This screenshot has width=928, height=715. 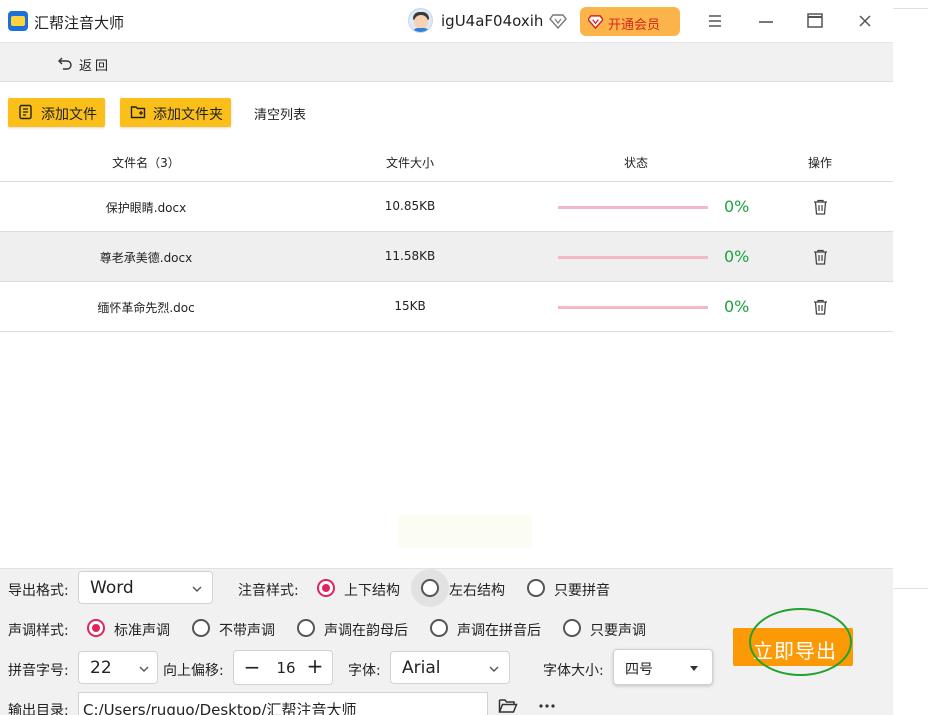 I want to click on background-window-edge, so click(x=910, y=357).